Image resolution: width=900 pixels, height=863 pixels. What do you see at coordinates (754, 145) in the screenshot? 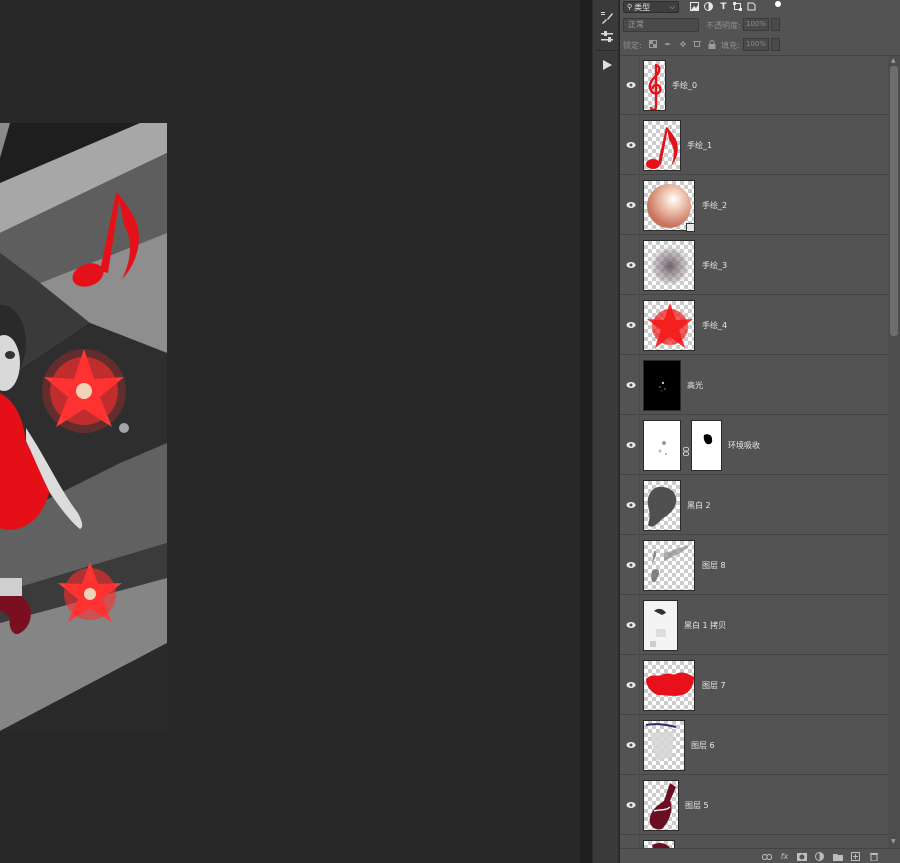
I see `layer-row: 手绘_1` at bounding box center [754, 145].